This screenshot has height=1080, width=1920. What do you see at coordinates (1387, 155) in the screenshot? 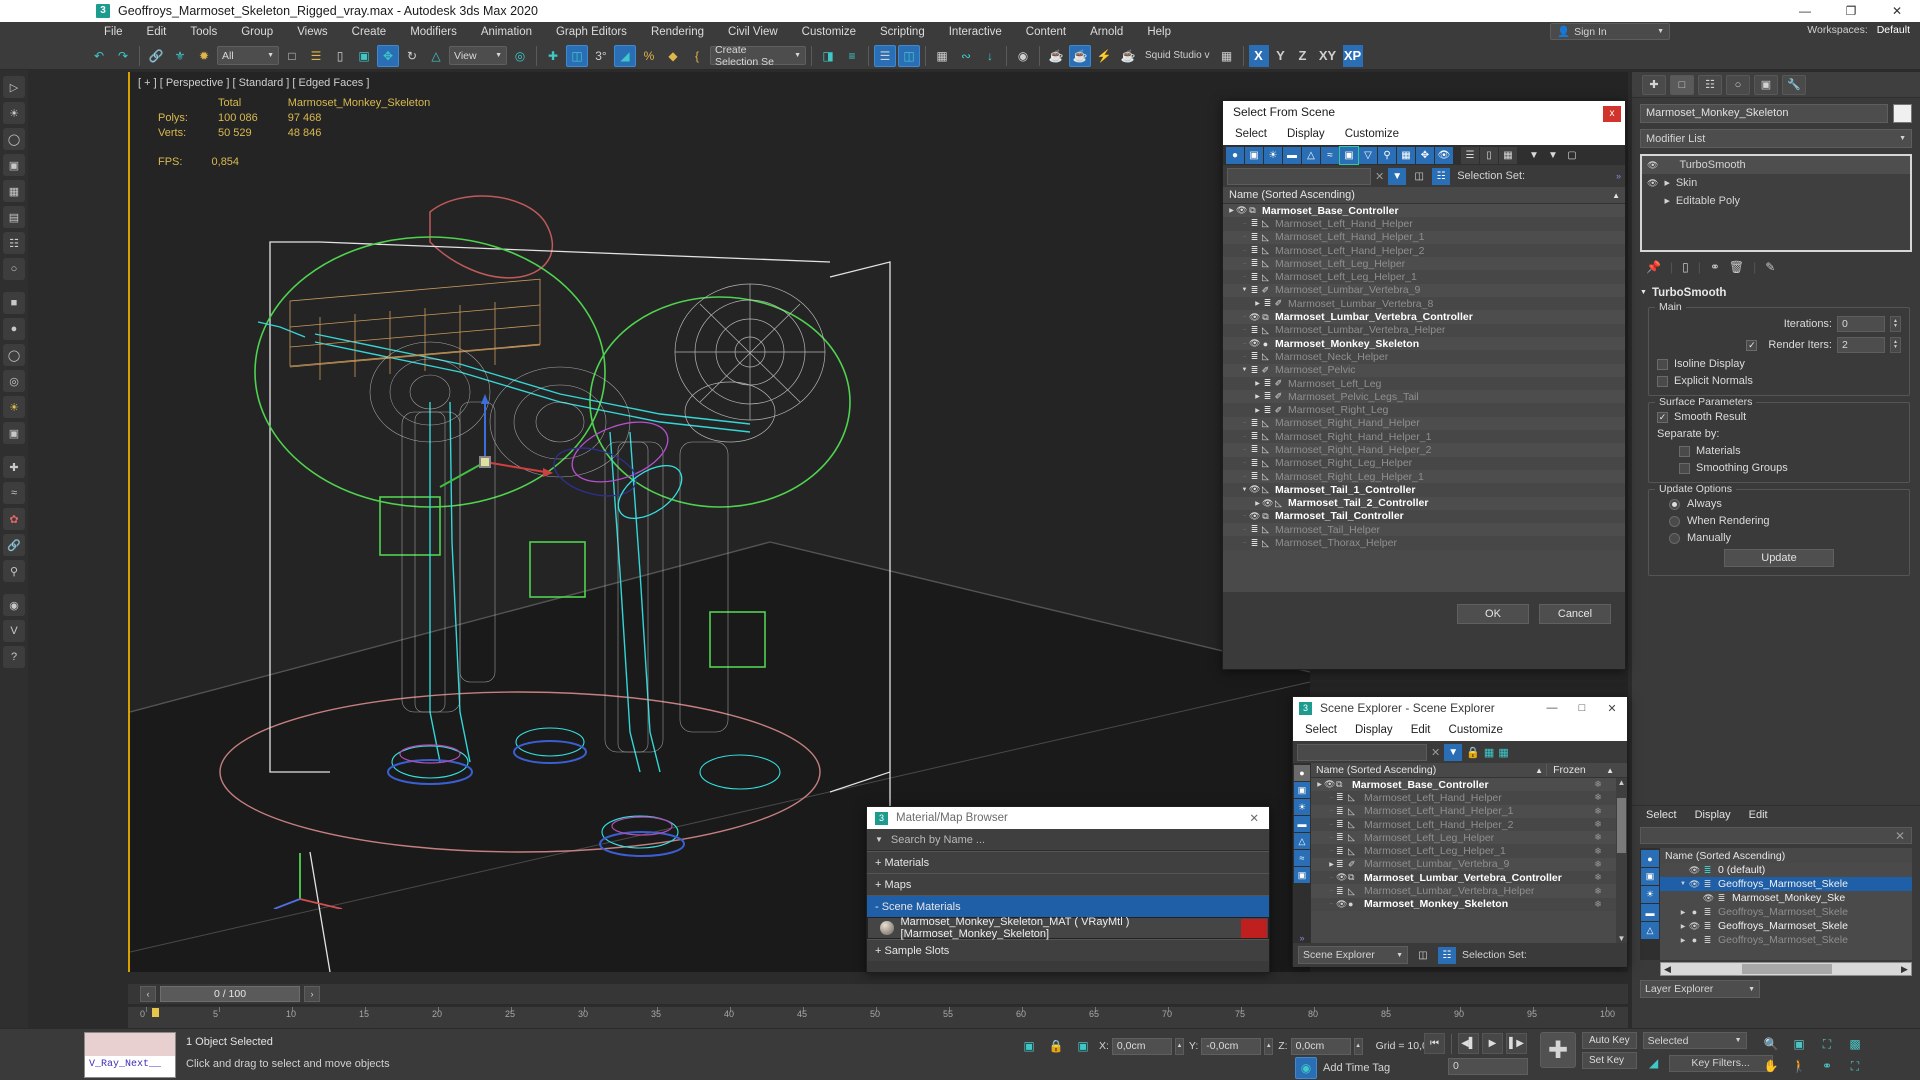
I see `filter-bones-icon: ⚲` at bounding box center [1387, 155].